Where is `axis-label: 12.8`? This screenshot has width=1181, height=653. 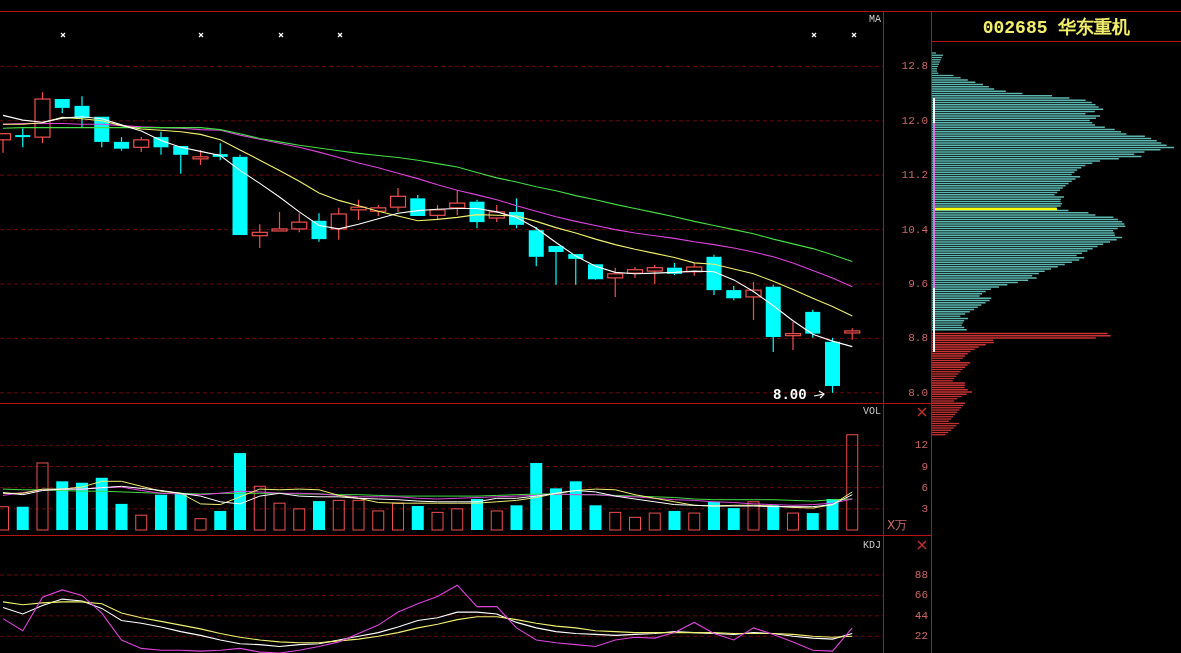 axis-label: 12.8 is located at coordinates (914, 66).